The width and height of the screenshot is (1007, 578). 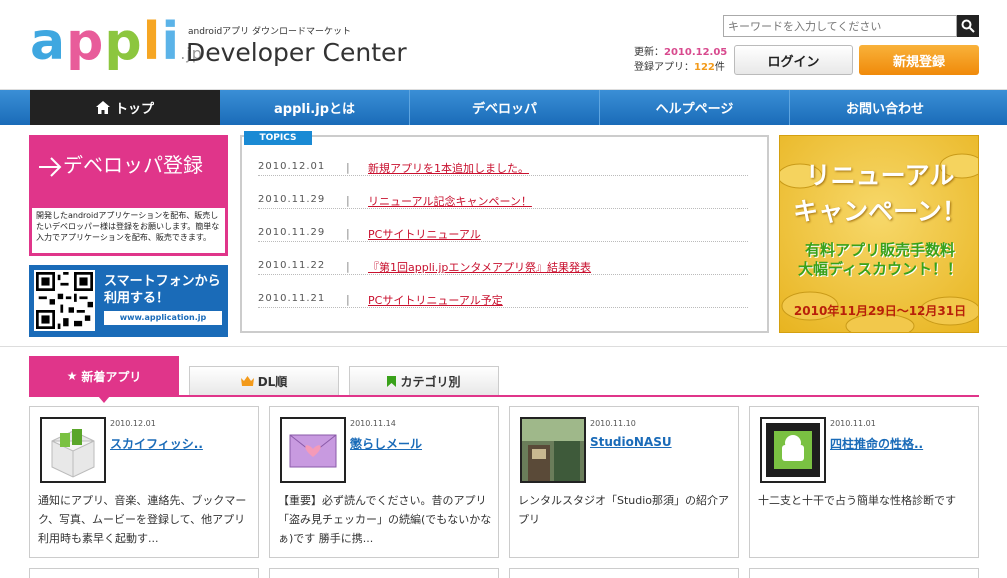 What do you see at coordinates (880, 211) in the screenshot?
I see `campaign-line2: キャンペーン！` at bounding box center [880, 211].